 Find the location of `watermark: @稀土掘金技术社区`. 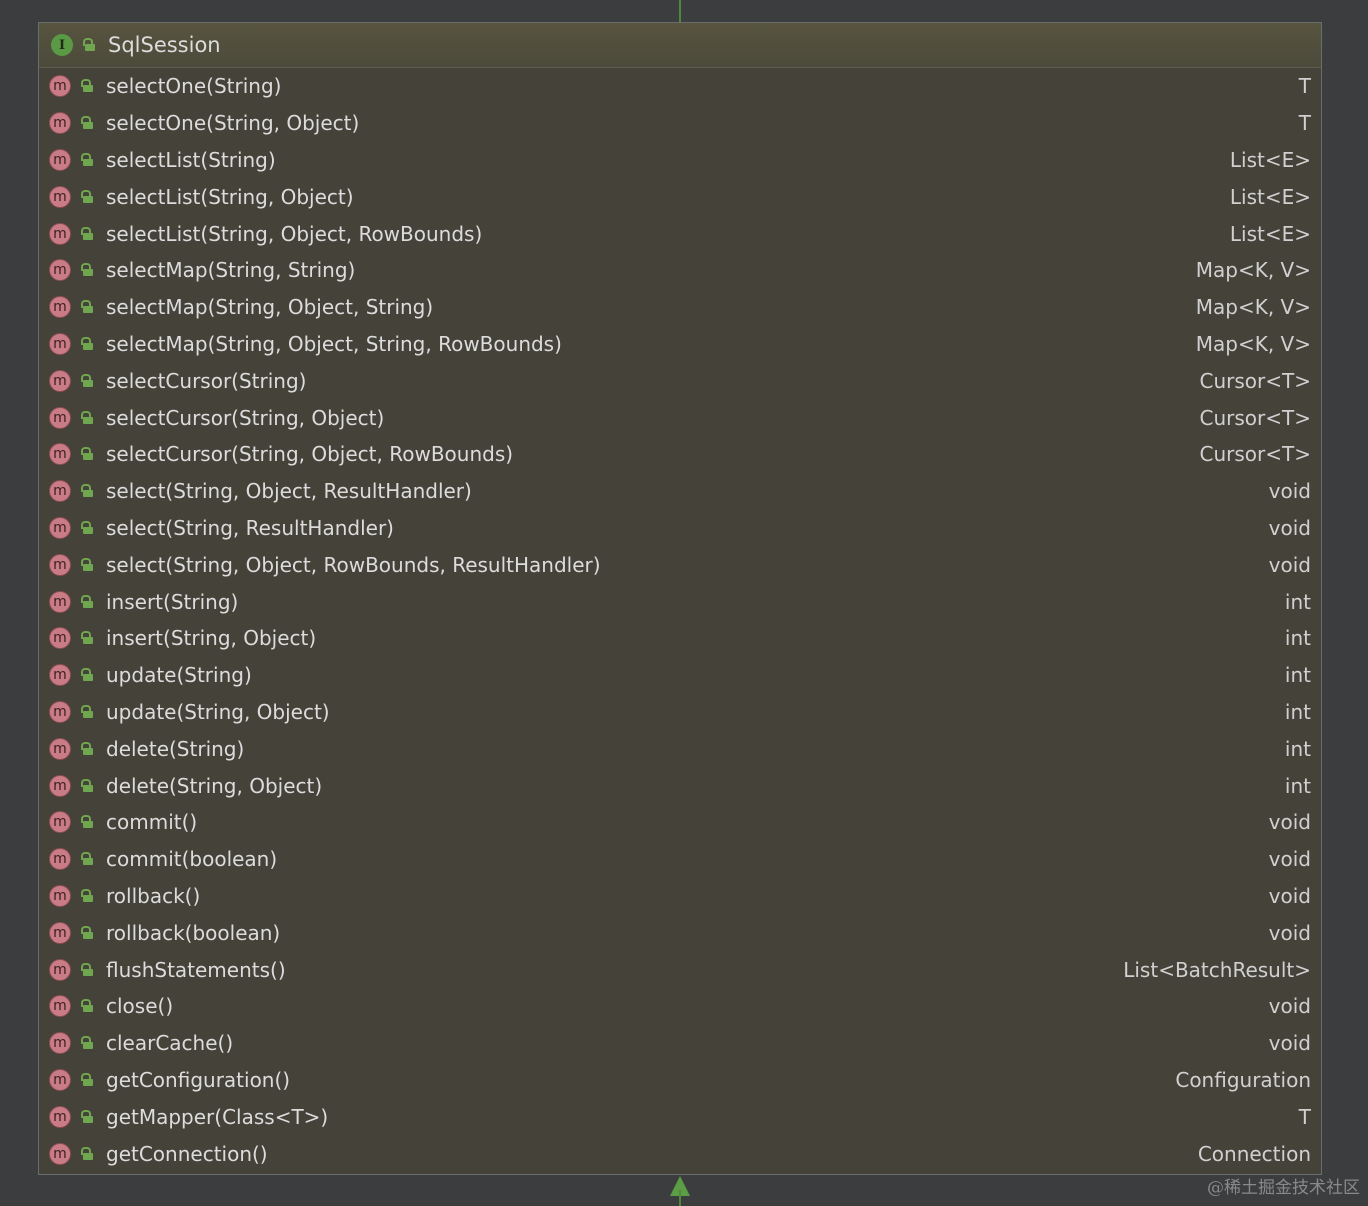

watermark: @稀土掘金技术社区 is located at coordinates (1283, 1188).